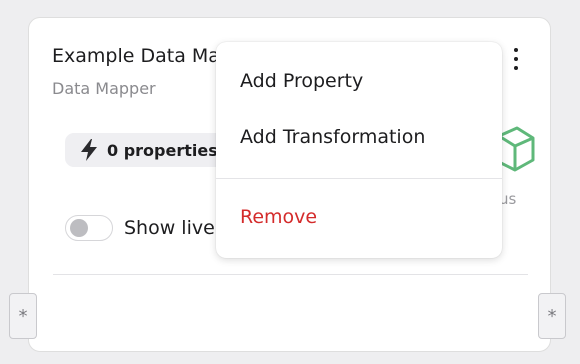  I want to click on menu-item-add-transformation: Add Transformation, so click(332, 137).